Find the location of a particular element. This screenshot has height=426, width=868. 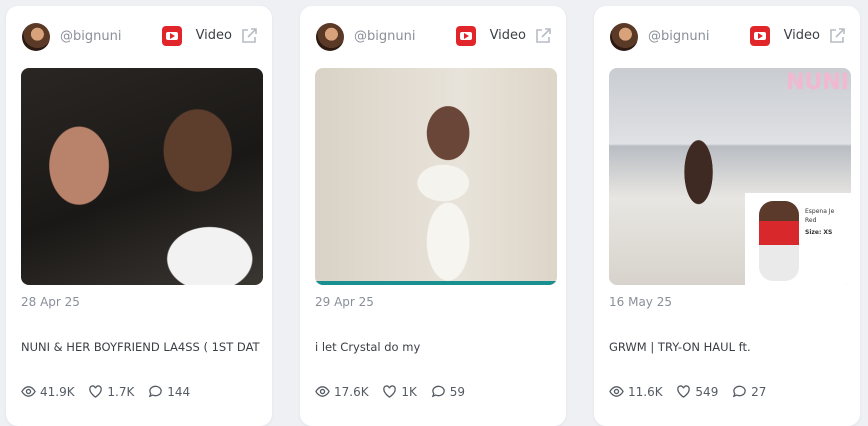

post-stats: 11.6K 549 27 is located at coordinates (692, 392).